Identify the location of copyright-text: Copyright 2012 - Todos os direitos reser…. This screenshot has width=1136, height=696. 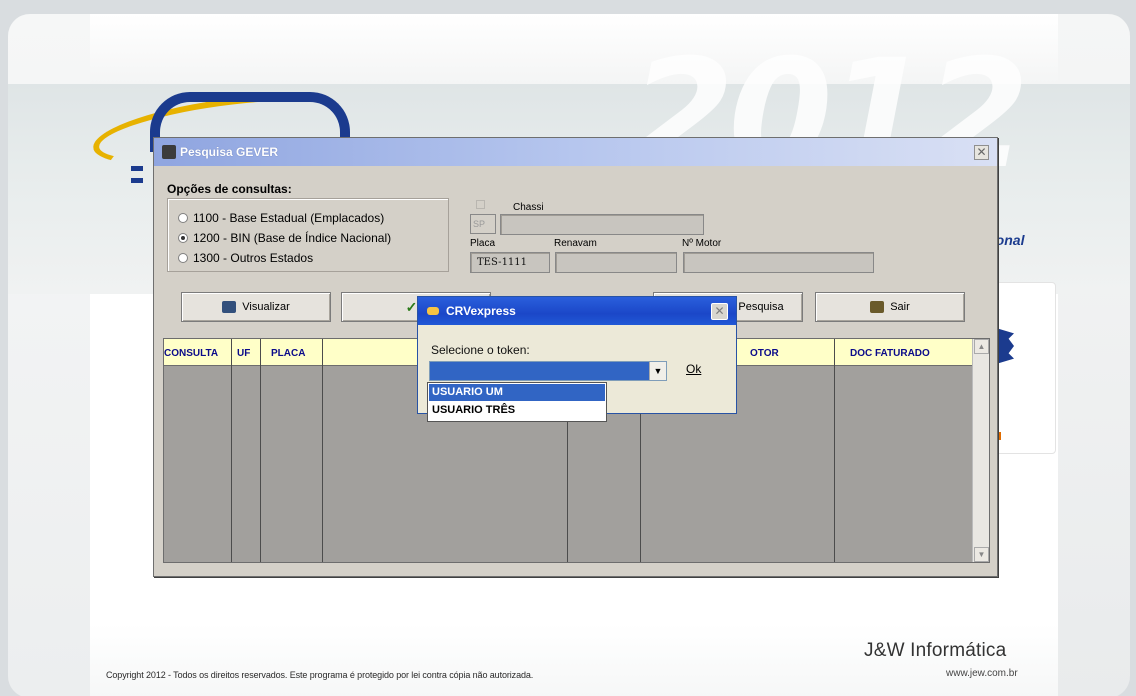
(320, 675).